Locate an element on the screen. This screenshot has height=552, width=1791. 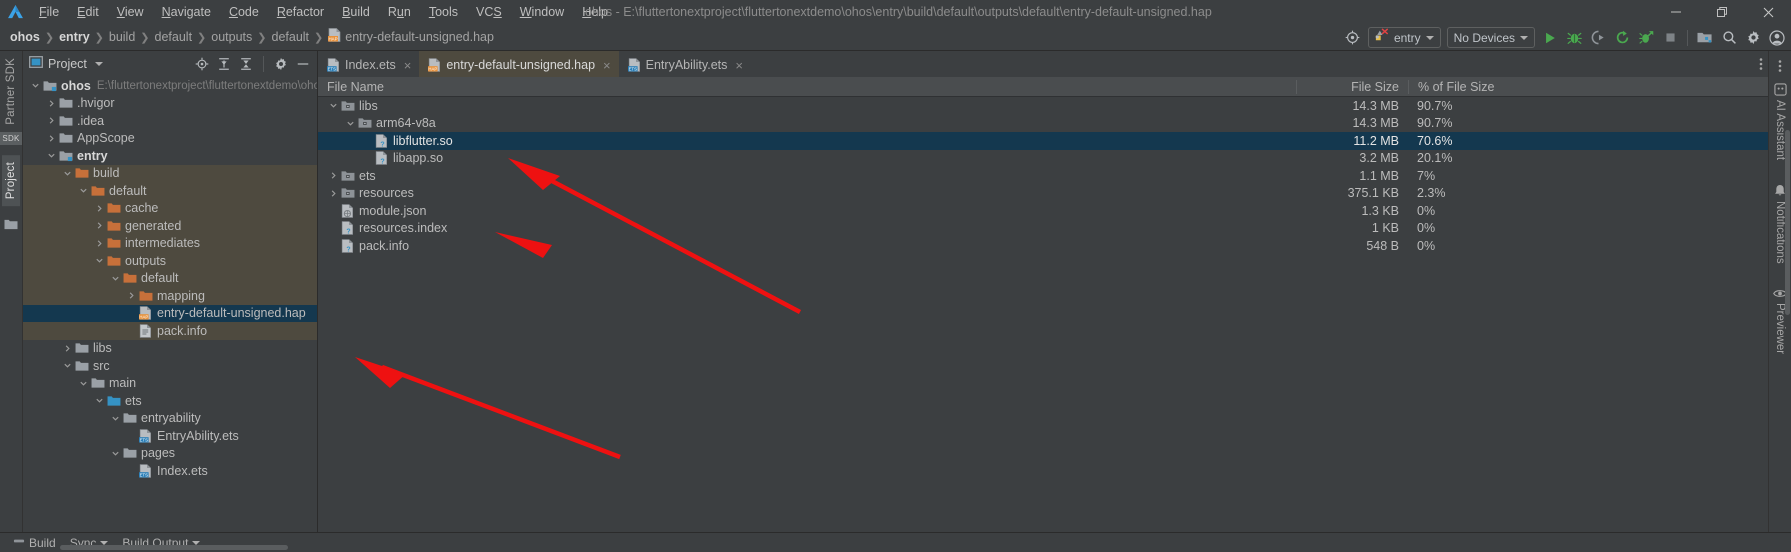
column-header-file-name: File Name is located at coordinates (807, 87).